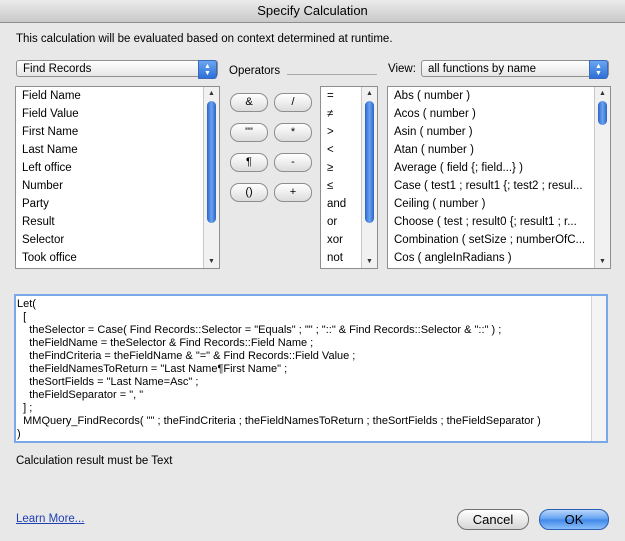 The image size is (625, 541). I want to click on field-list-item: Party, so click(117, 204).